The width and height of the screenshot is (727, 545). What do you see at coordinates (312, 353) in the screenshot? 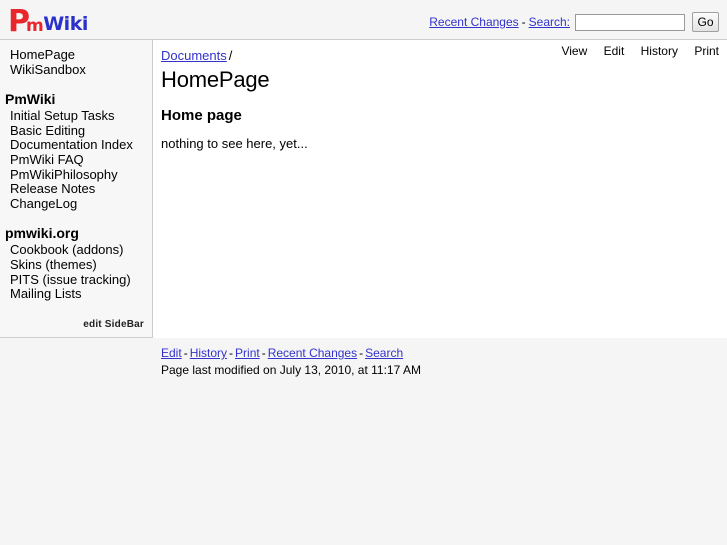
I see `footer-link-recent-changes: Recent Changes` at bounding box center [312, 353].